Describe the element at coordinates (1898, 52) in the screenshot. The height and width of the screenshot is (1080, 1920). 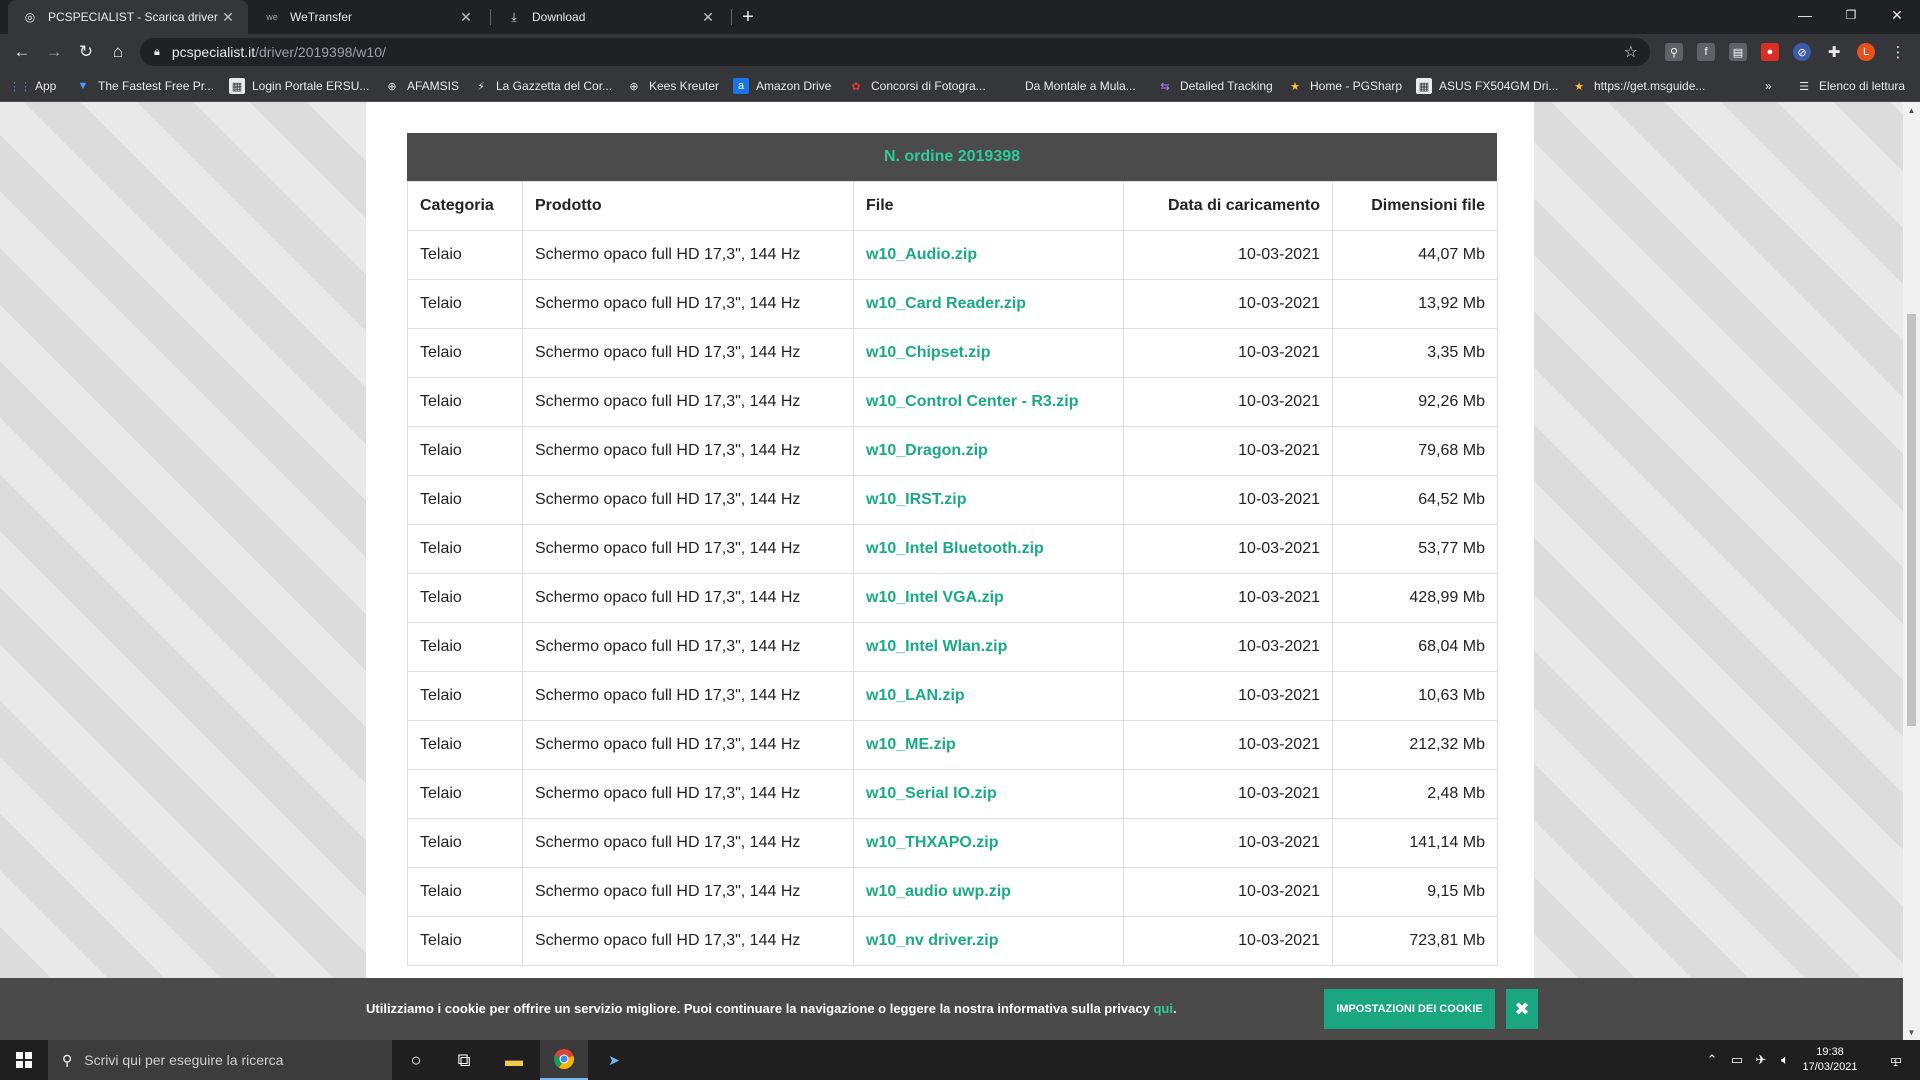
I see `browser-menu-icon: ⋮` at that location.